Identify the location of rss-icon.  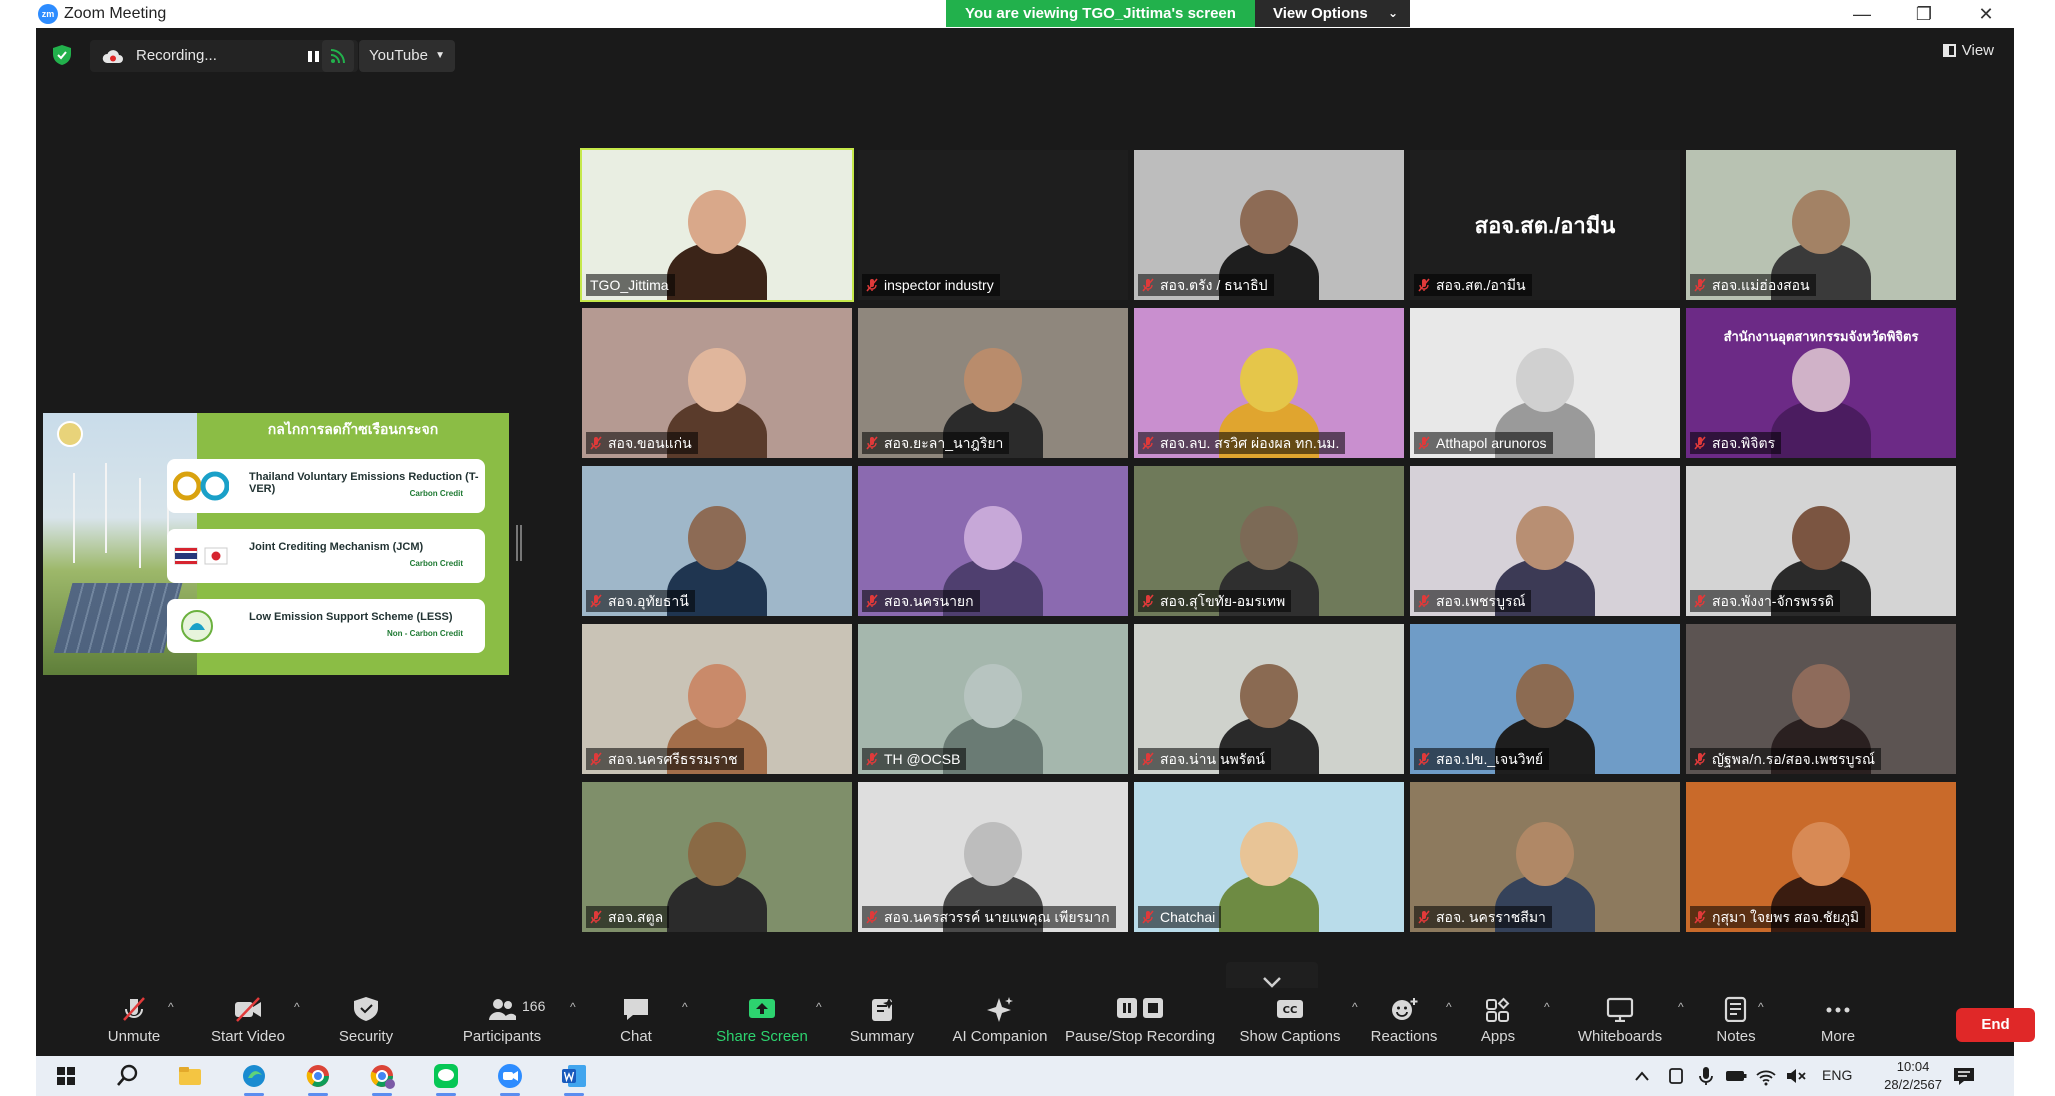
(337, 56).